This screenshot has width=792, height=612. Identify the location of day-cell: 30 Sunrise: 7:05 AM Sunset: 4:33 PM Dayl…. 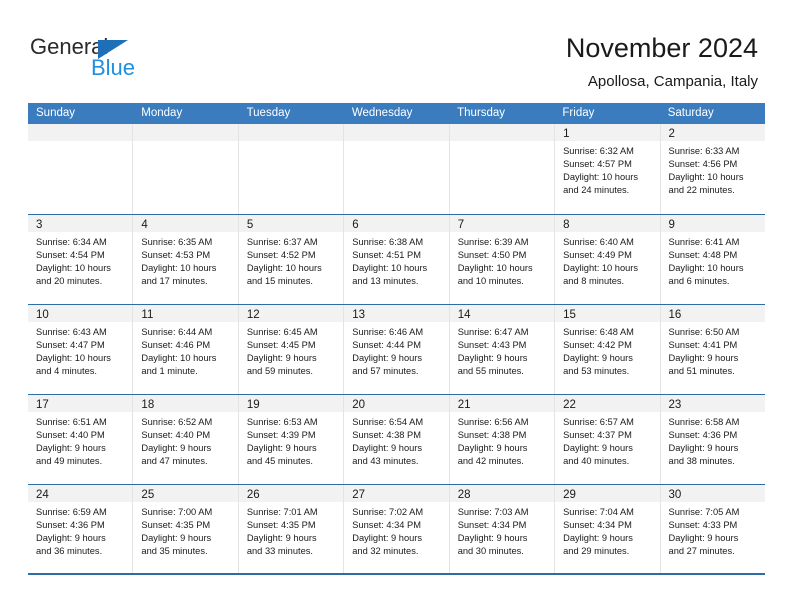
(712, 529).